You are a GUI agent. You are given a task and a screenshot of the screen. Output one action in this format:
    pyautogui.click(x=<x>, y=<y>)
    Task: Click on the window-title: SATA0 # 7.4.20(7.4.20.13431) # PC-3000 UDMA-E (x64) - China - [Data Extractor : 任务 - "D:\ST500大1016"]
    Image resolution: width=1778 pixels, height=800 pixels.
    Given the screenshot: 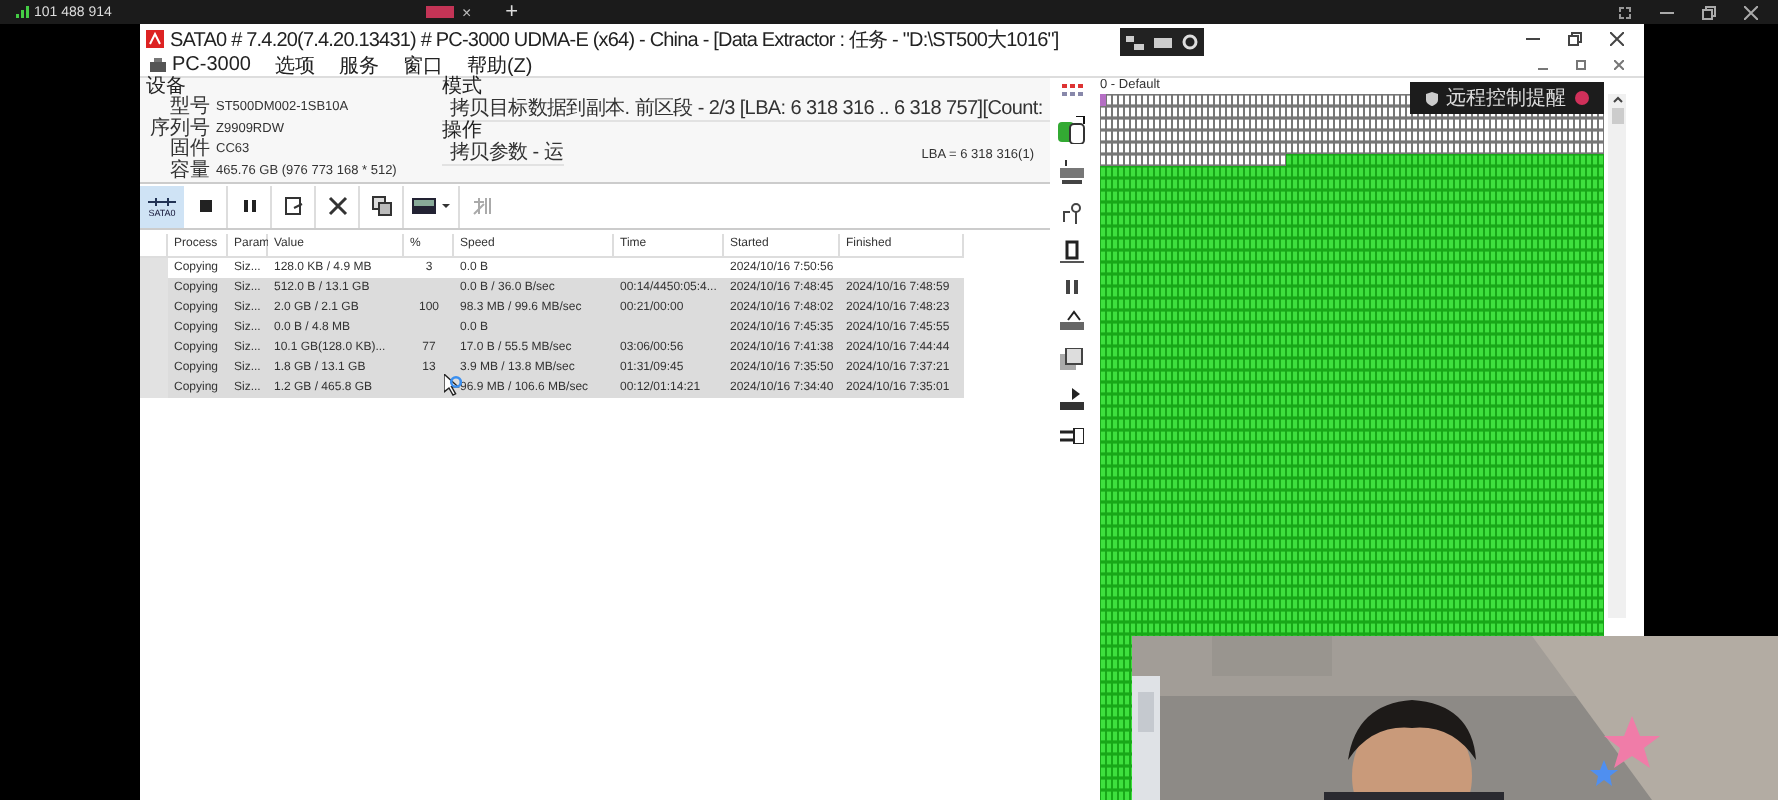 What is the action you would take?
    pyautogui.click(x=614, y=40)
    